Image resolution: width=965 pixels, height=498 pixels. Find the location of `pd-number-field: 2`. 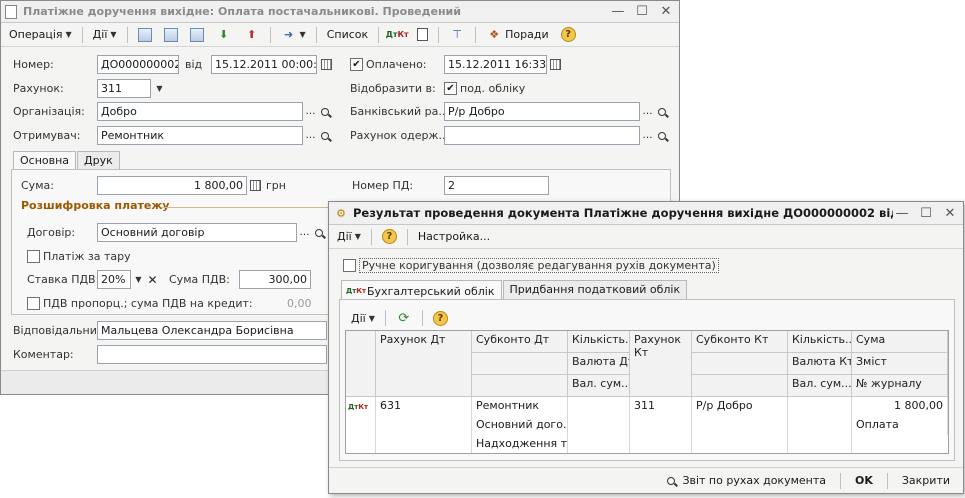

pd-number-field: 2 is located at coordinates (496, 185).